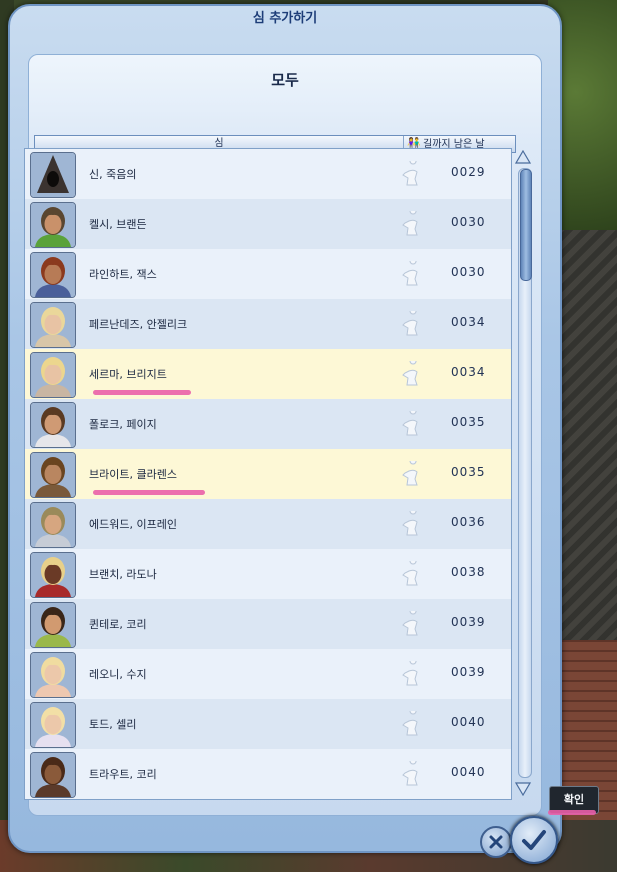  I want to click on sim-name: 폴로크, 페이지, so click(123, 424).